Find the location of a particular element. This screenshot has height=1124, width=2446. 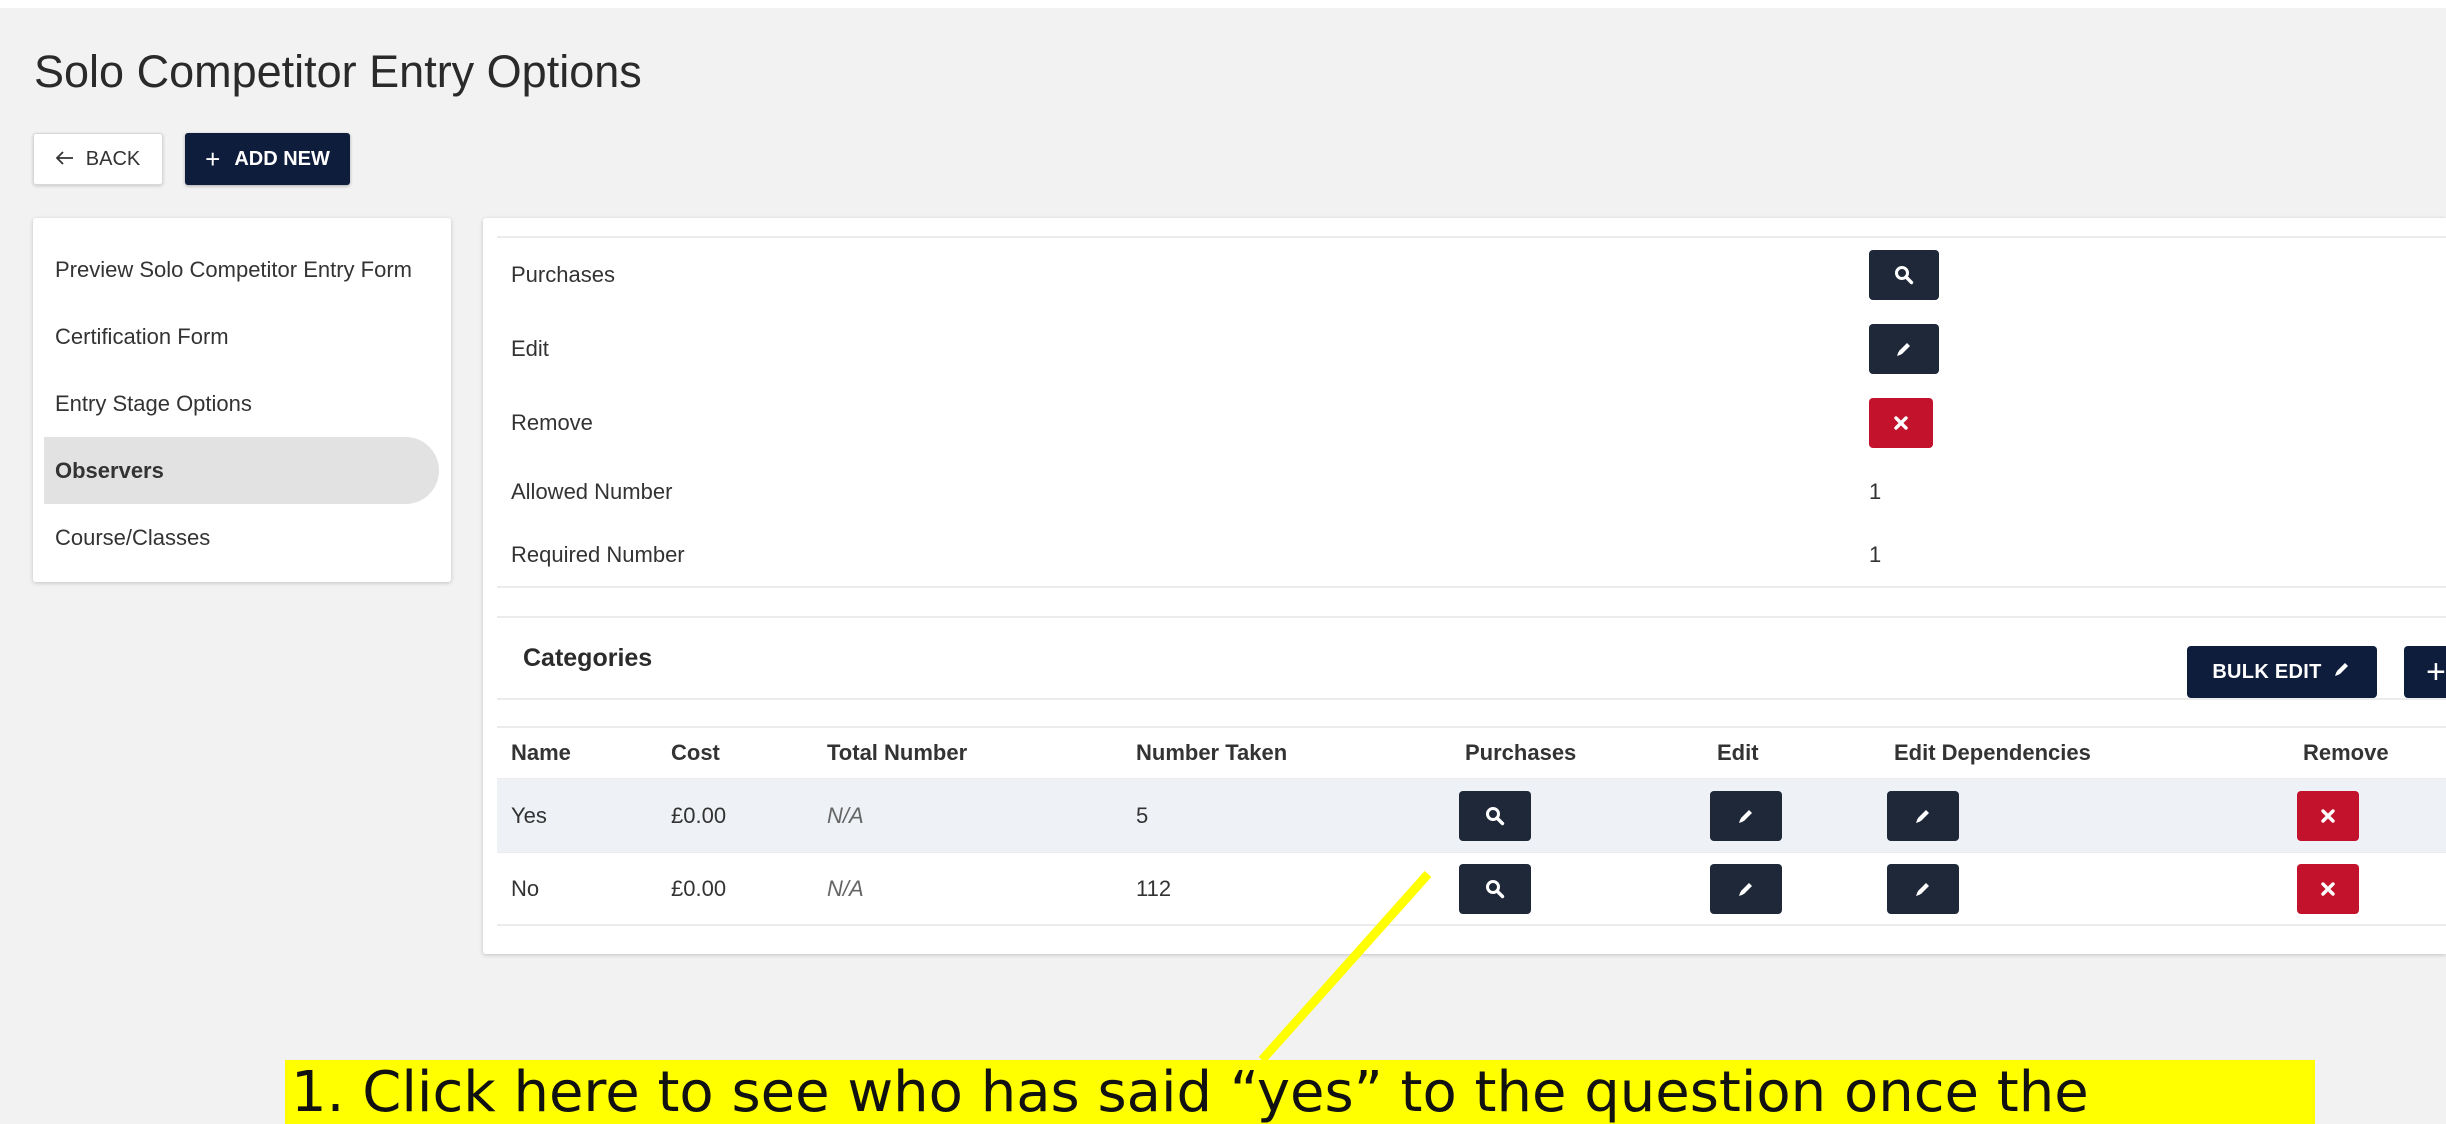

table-row: No £0.00 N/A 112 is located at coordinates (1471, 889).